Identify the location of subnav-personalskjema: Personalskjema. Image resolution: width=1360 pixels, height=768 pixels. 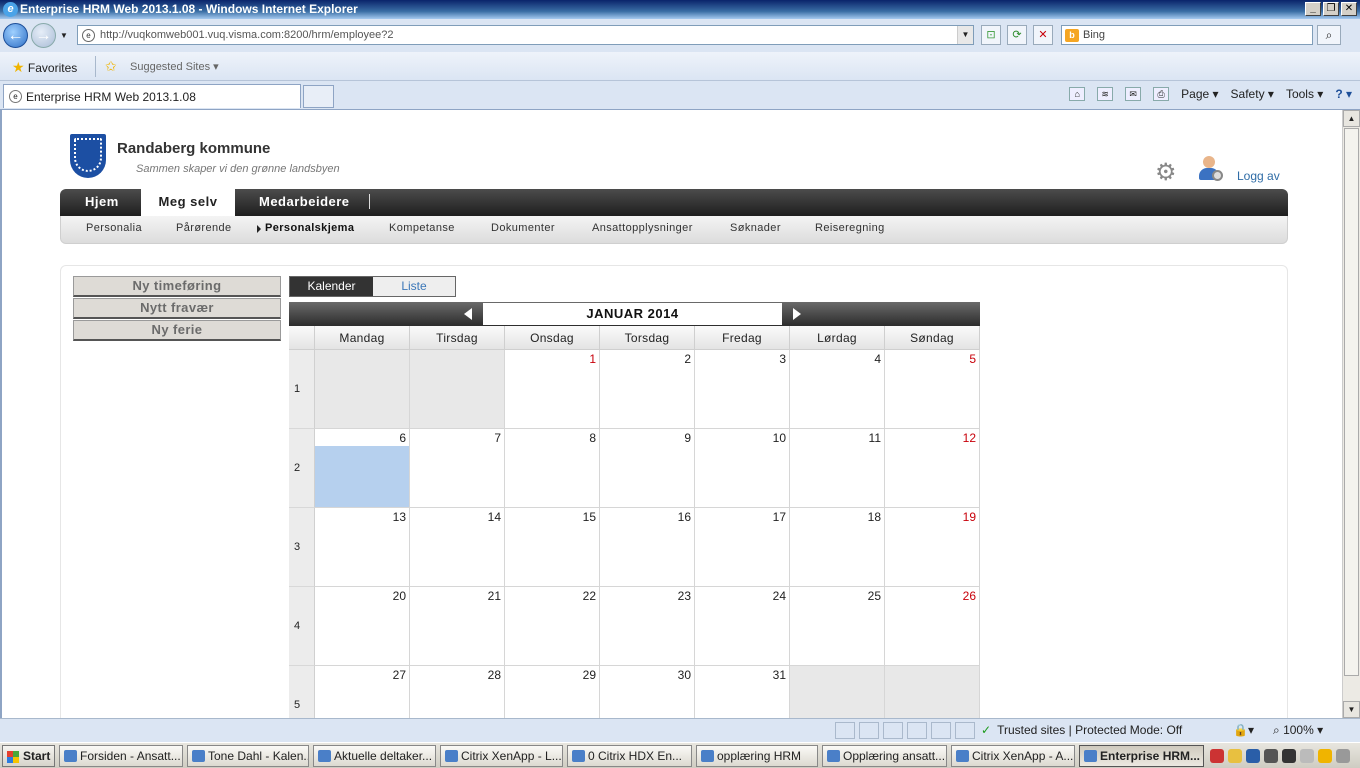
(309, 228).